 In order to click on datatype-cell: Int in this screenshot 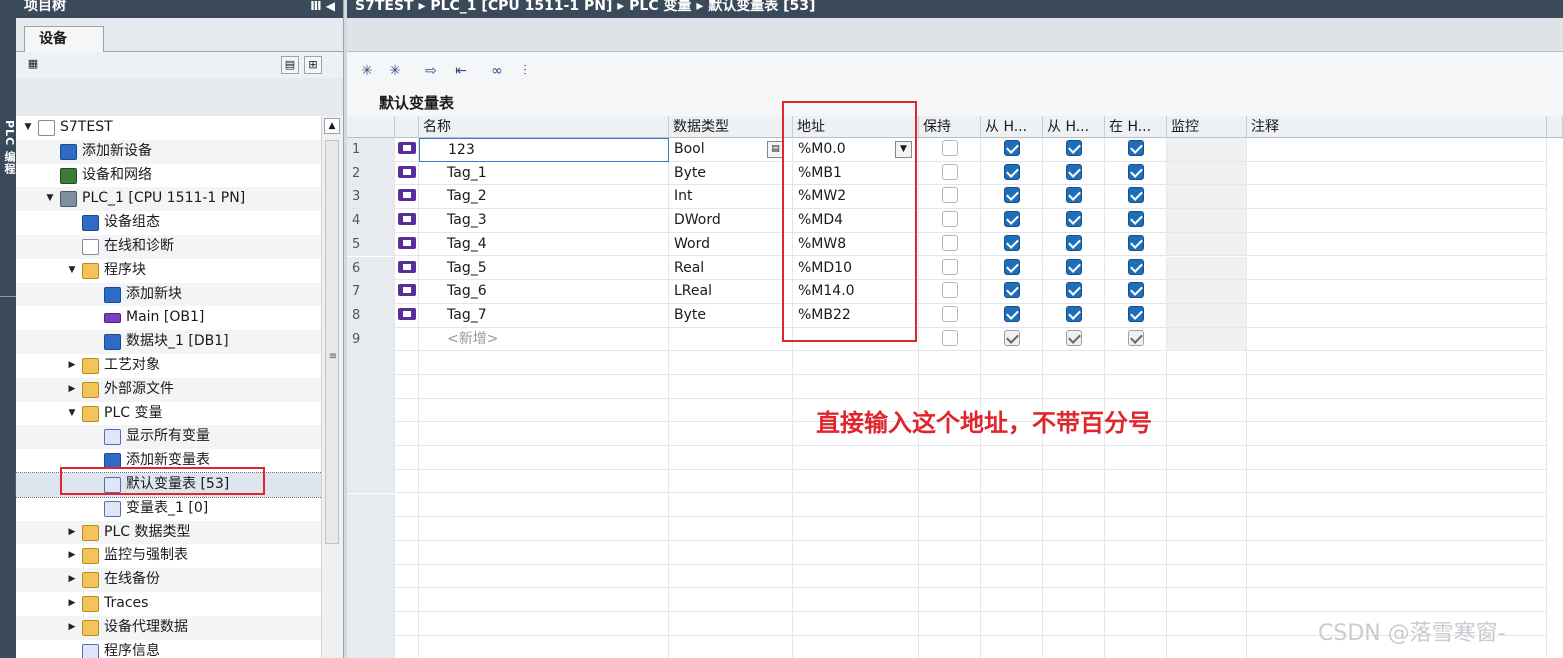, I will do `click(731, 197)`.